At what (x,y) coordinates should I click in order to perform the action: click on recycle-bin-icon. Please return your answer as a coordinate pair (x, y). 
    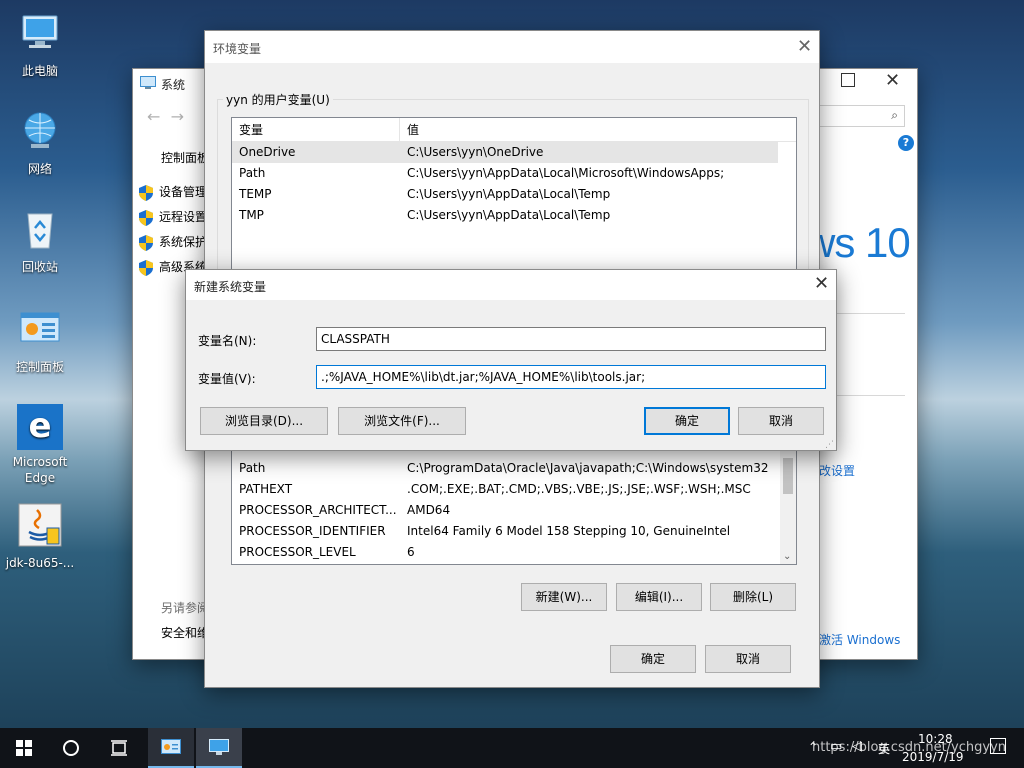
    Looking at the image, I should click on (40, 231).